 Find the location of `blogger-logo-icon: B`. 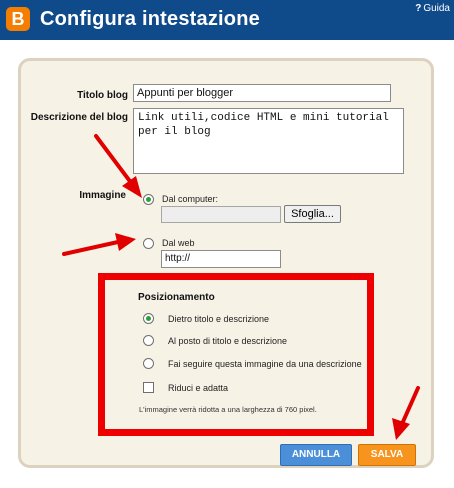

blogger-logo-icon: B is located at coordinates (18, 19).